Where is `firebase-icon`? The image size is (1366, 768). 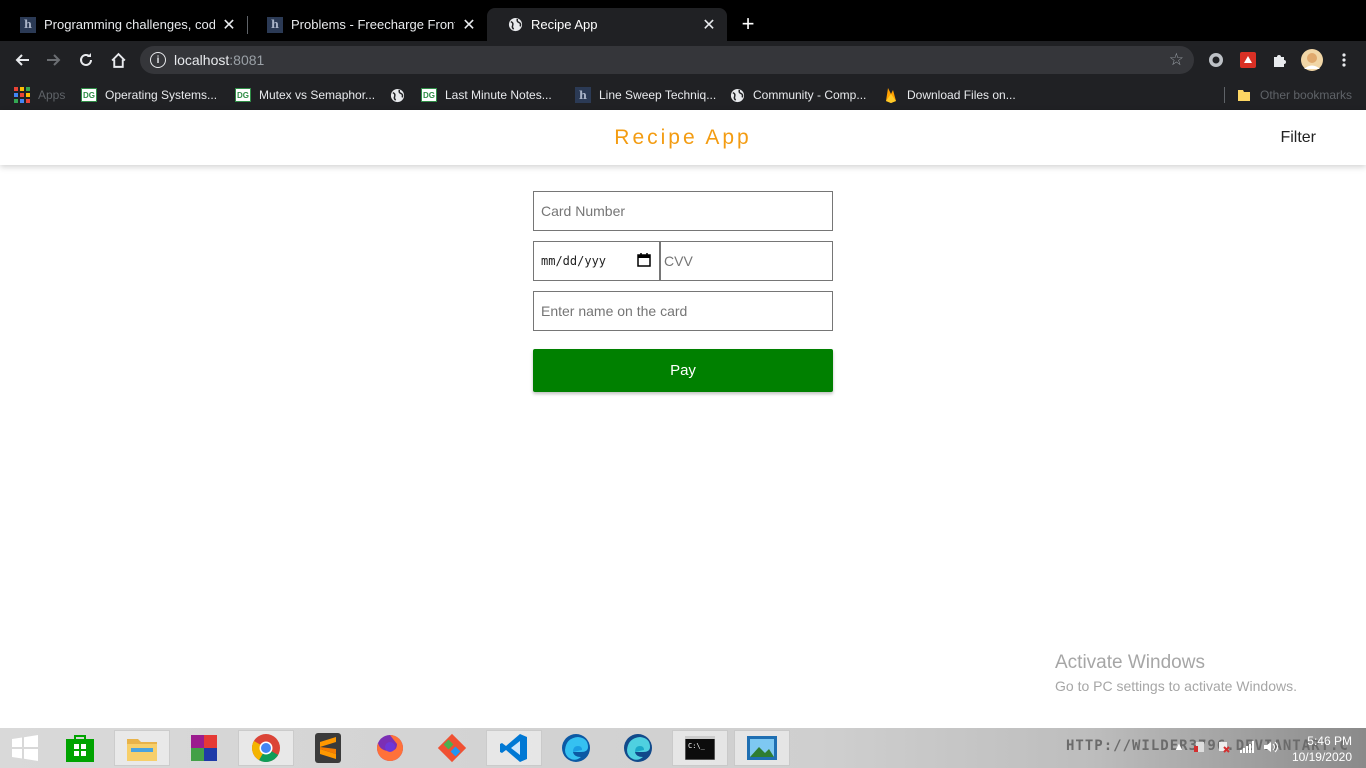 firebase-icon is located at coordinates (891, 95).